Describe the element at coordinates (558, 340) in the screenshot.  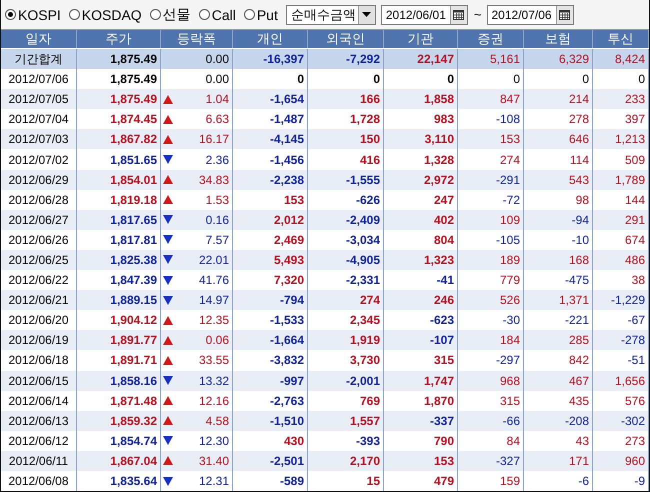
I see `value-cell: 285` at that location.